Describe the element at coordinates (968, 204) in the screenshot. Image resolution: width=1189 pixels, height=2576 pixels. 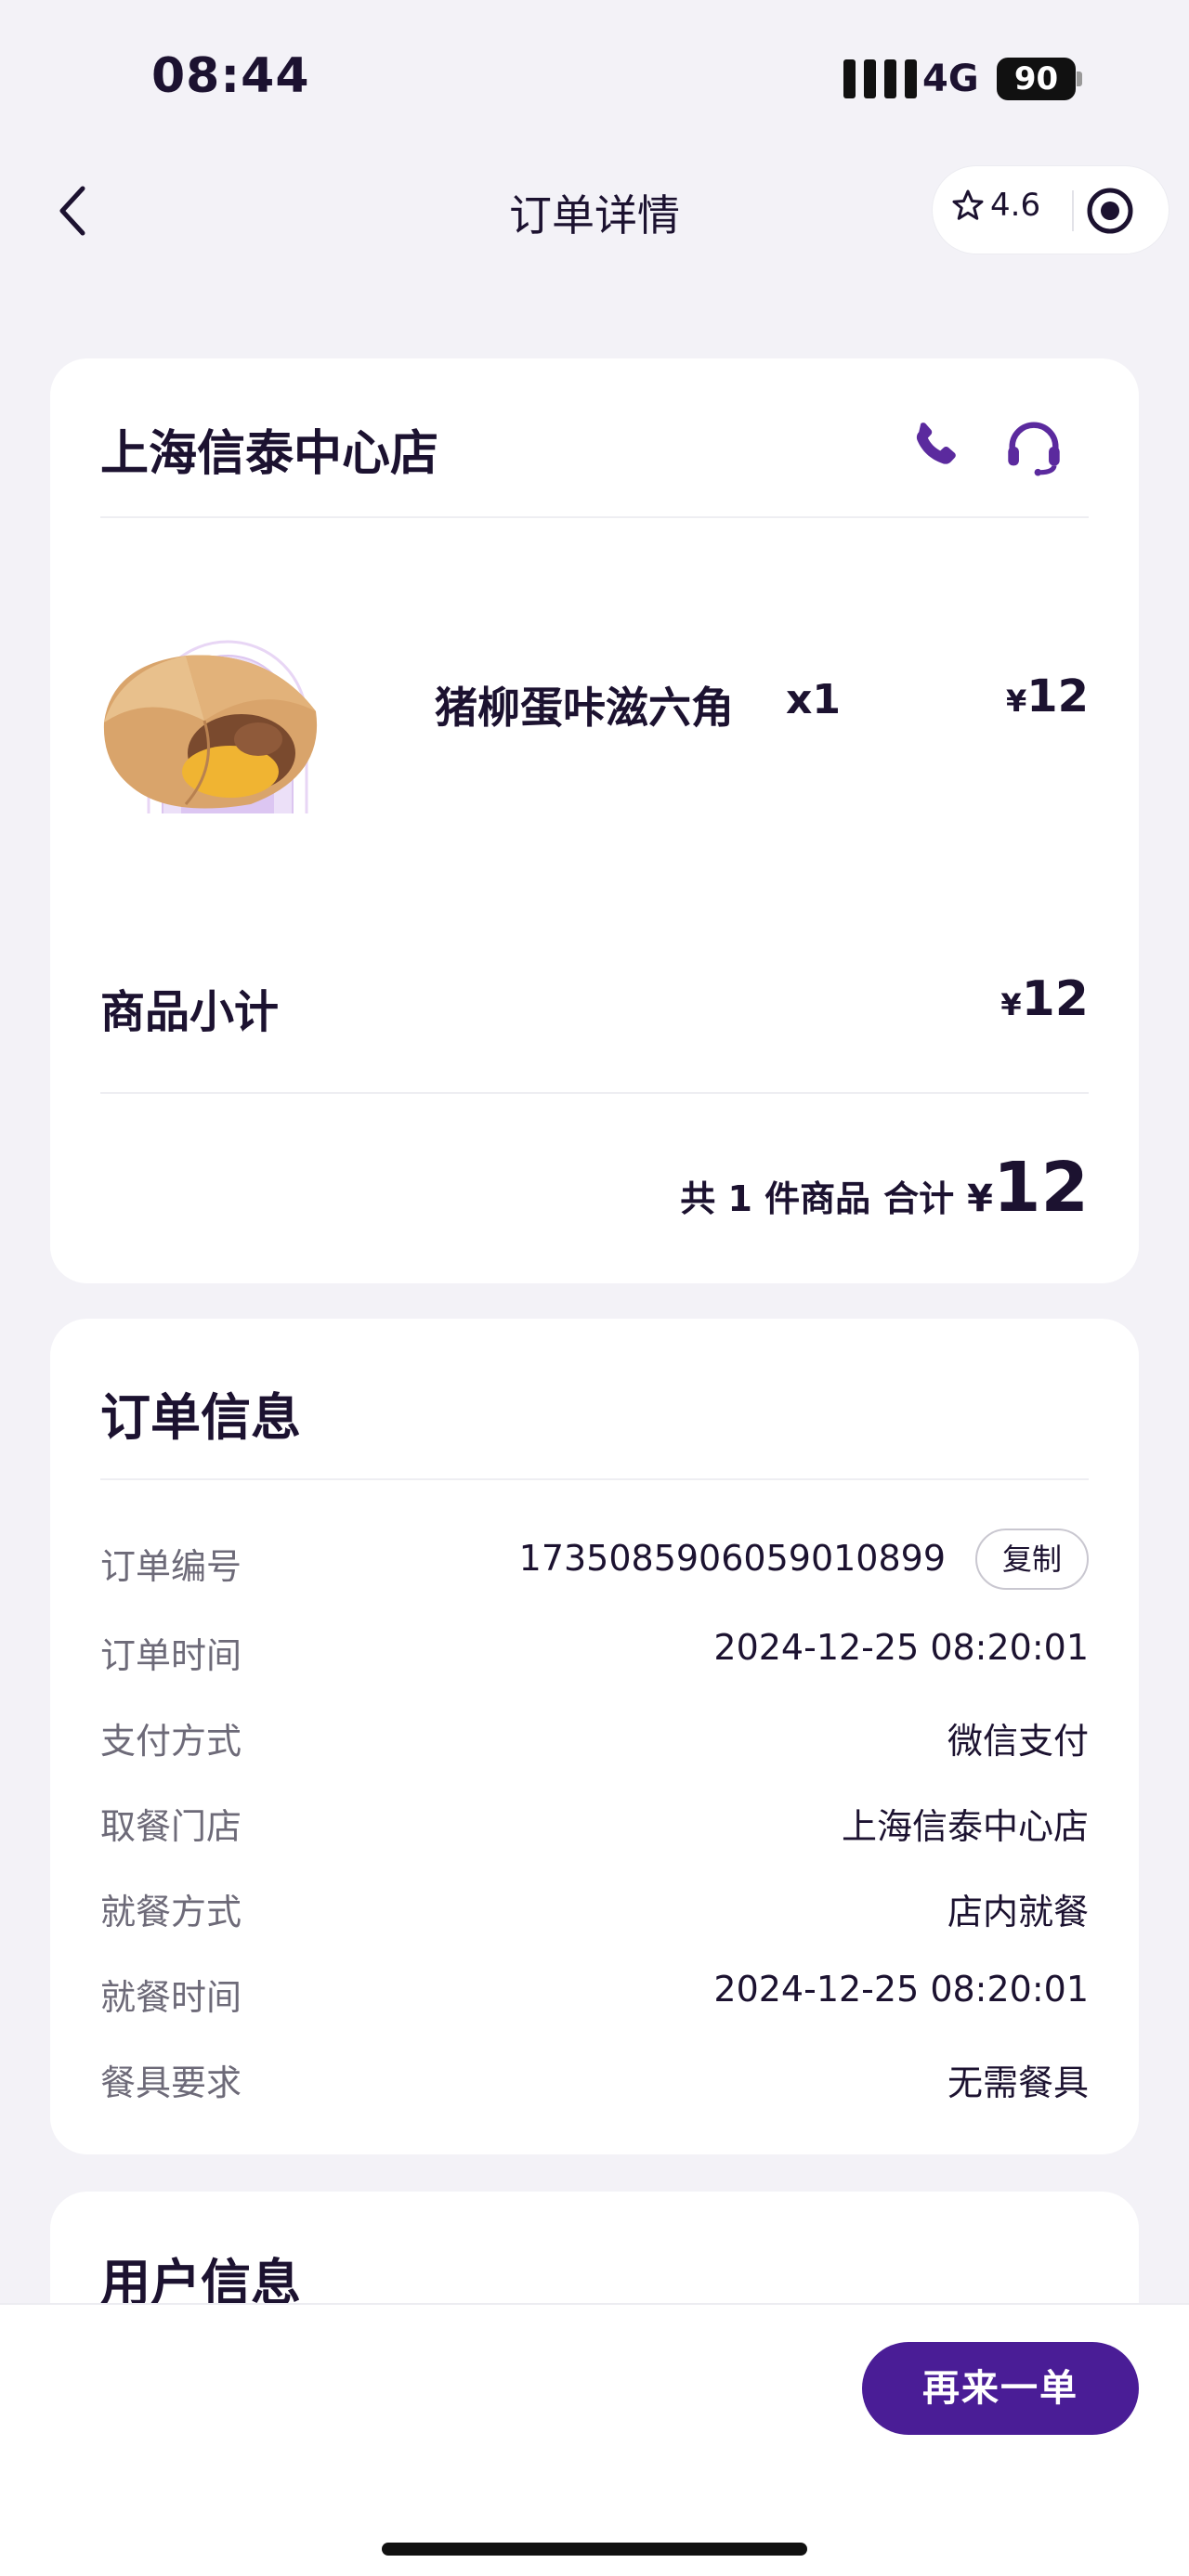
I see `star-icon` at that location.